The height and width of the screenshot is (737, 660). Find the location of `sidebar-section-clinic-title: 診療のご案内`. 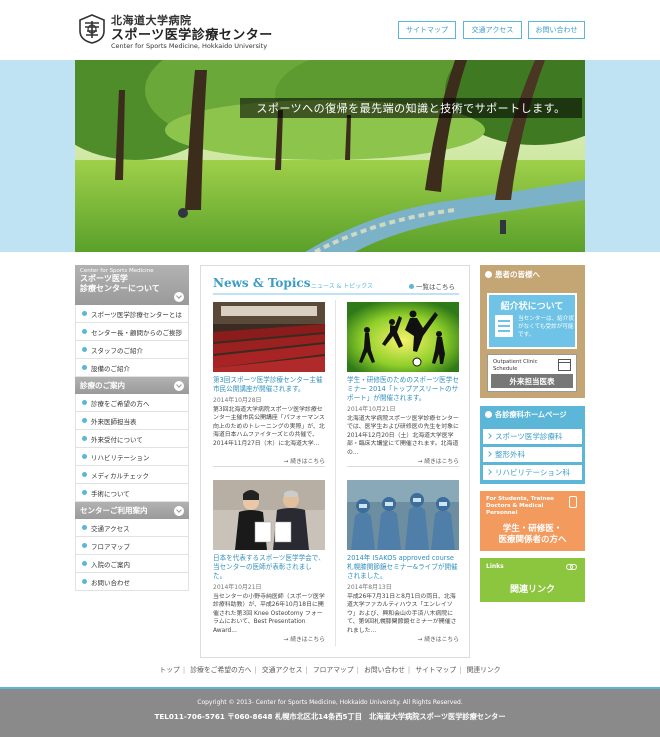

sidebar-section-clinic-title: 診療のご案内 is located at coordinates (102, 385).